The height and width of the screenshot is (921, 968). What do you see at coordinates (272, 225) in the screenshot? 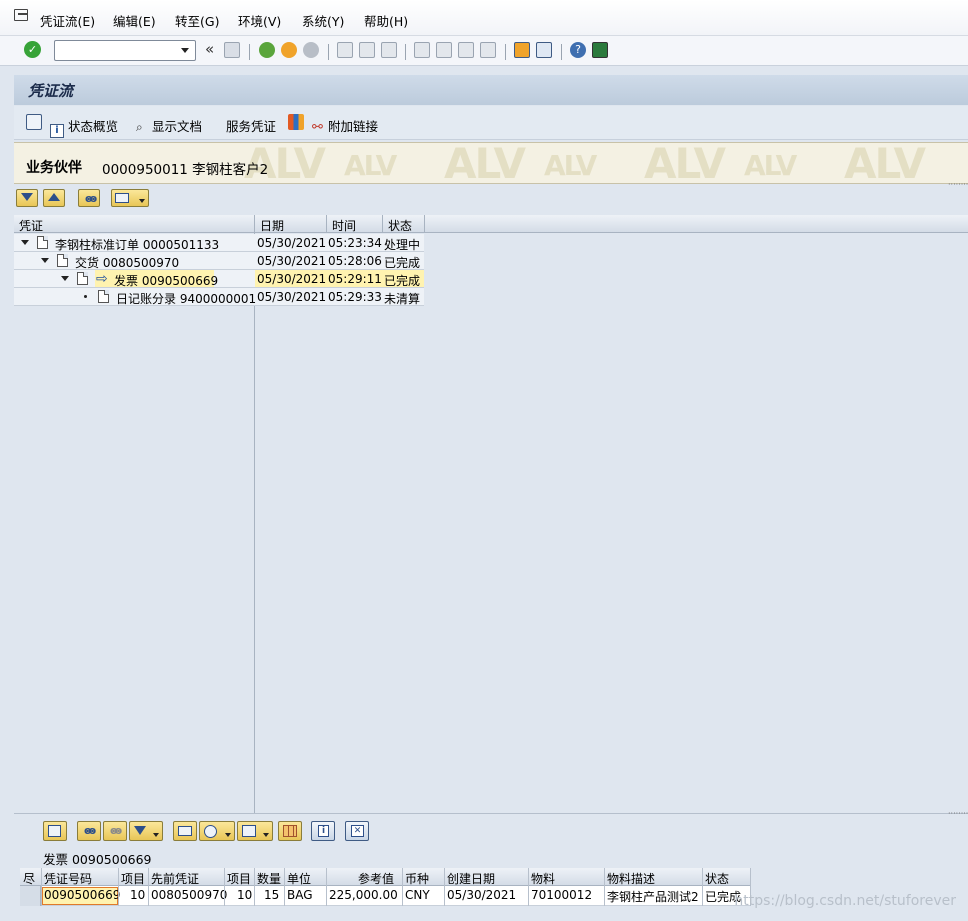
I see `column-header-date: 日期` at bounding box center [272, 225].